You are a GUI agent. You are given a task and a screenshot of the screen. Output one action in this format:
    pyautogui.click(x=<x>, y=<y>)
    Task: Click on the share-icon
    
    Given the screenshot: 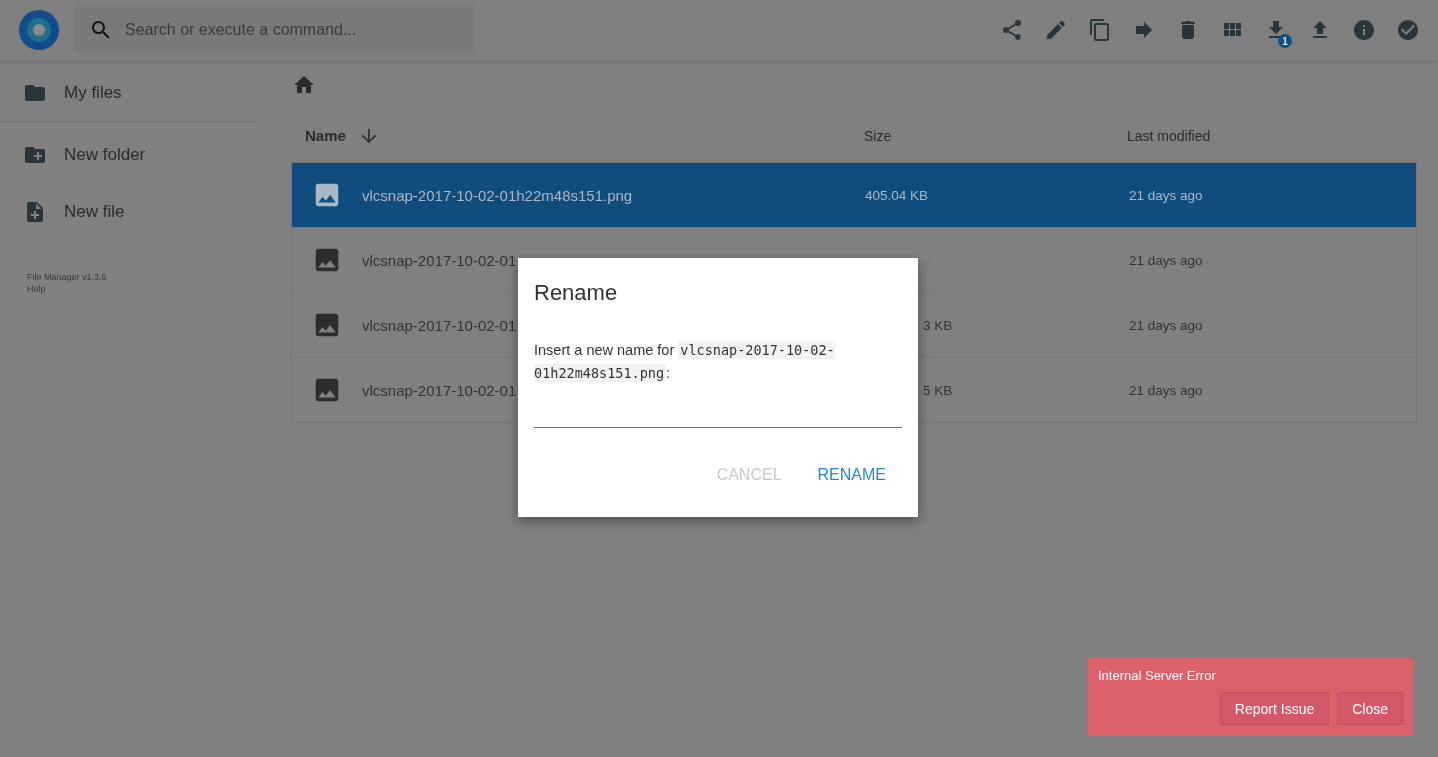 What is the action you would take?
    pyautogui.click(x=1012, y=30)
    